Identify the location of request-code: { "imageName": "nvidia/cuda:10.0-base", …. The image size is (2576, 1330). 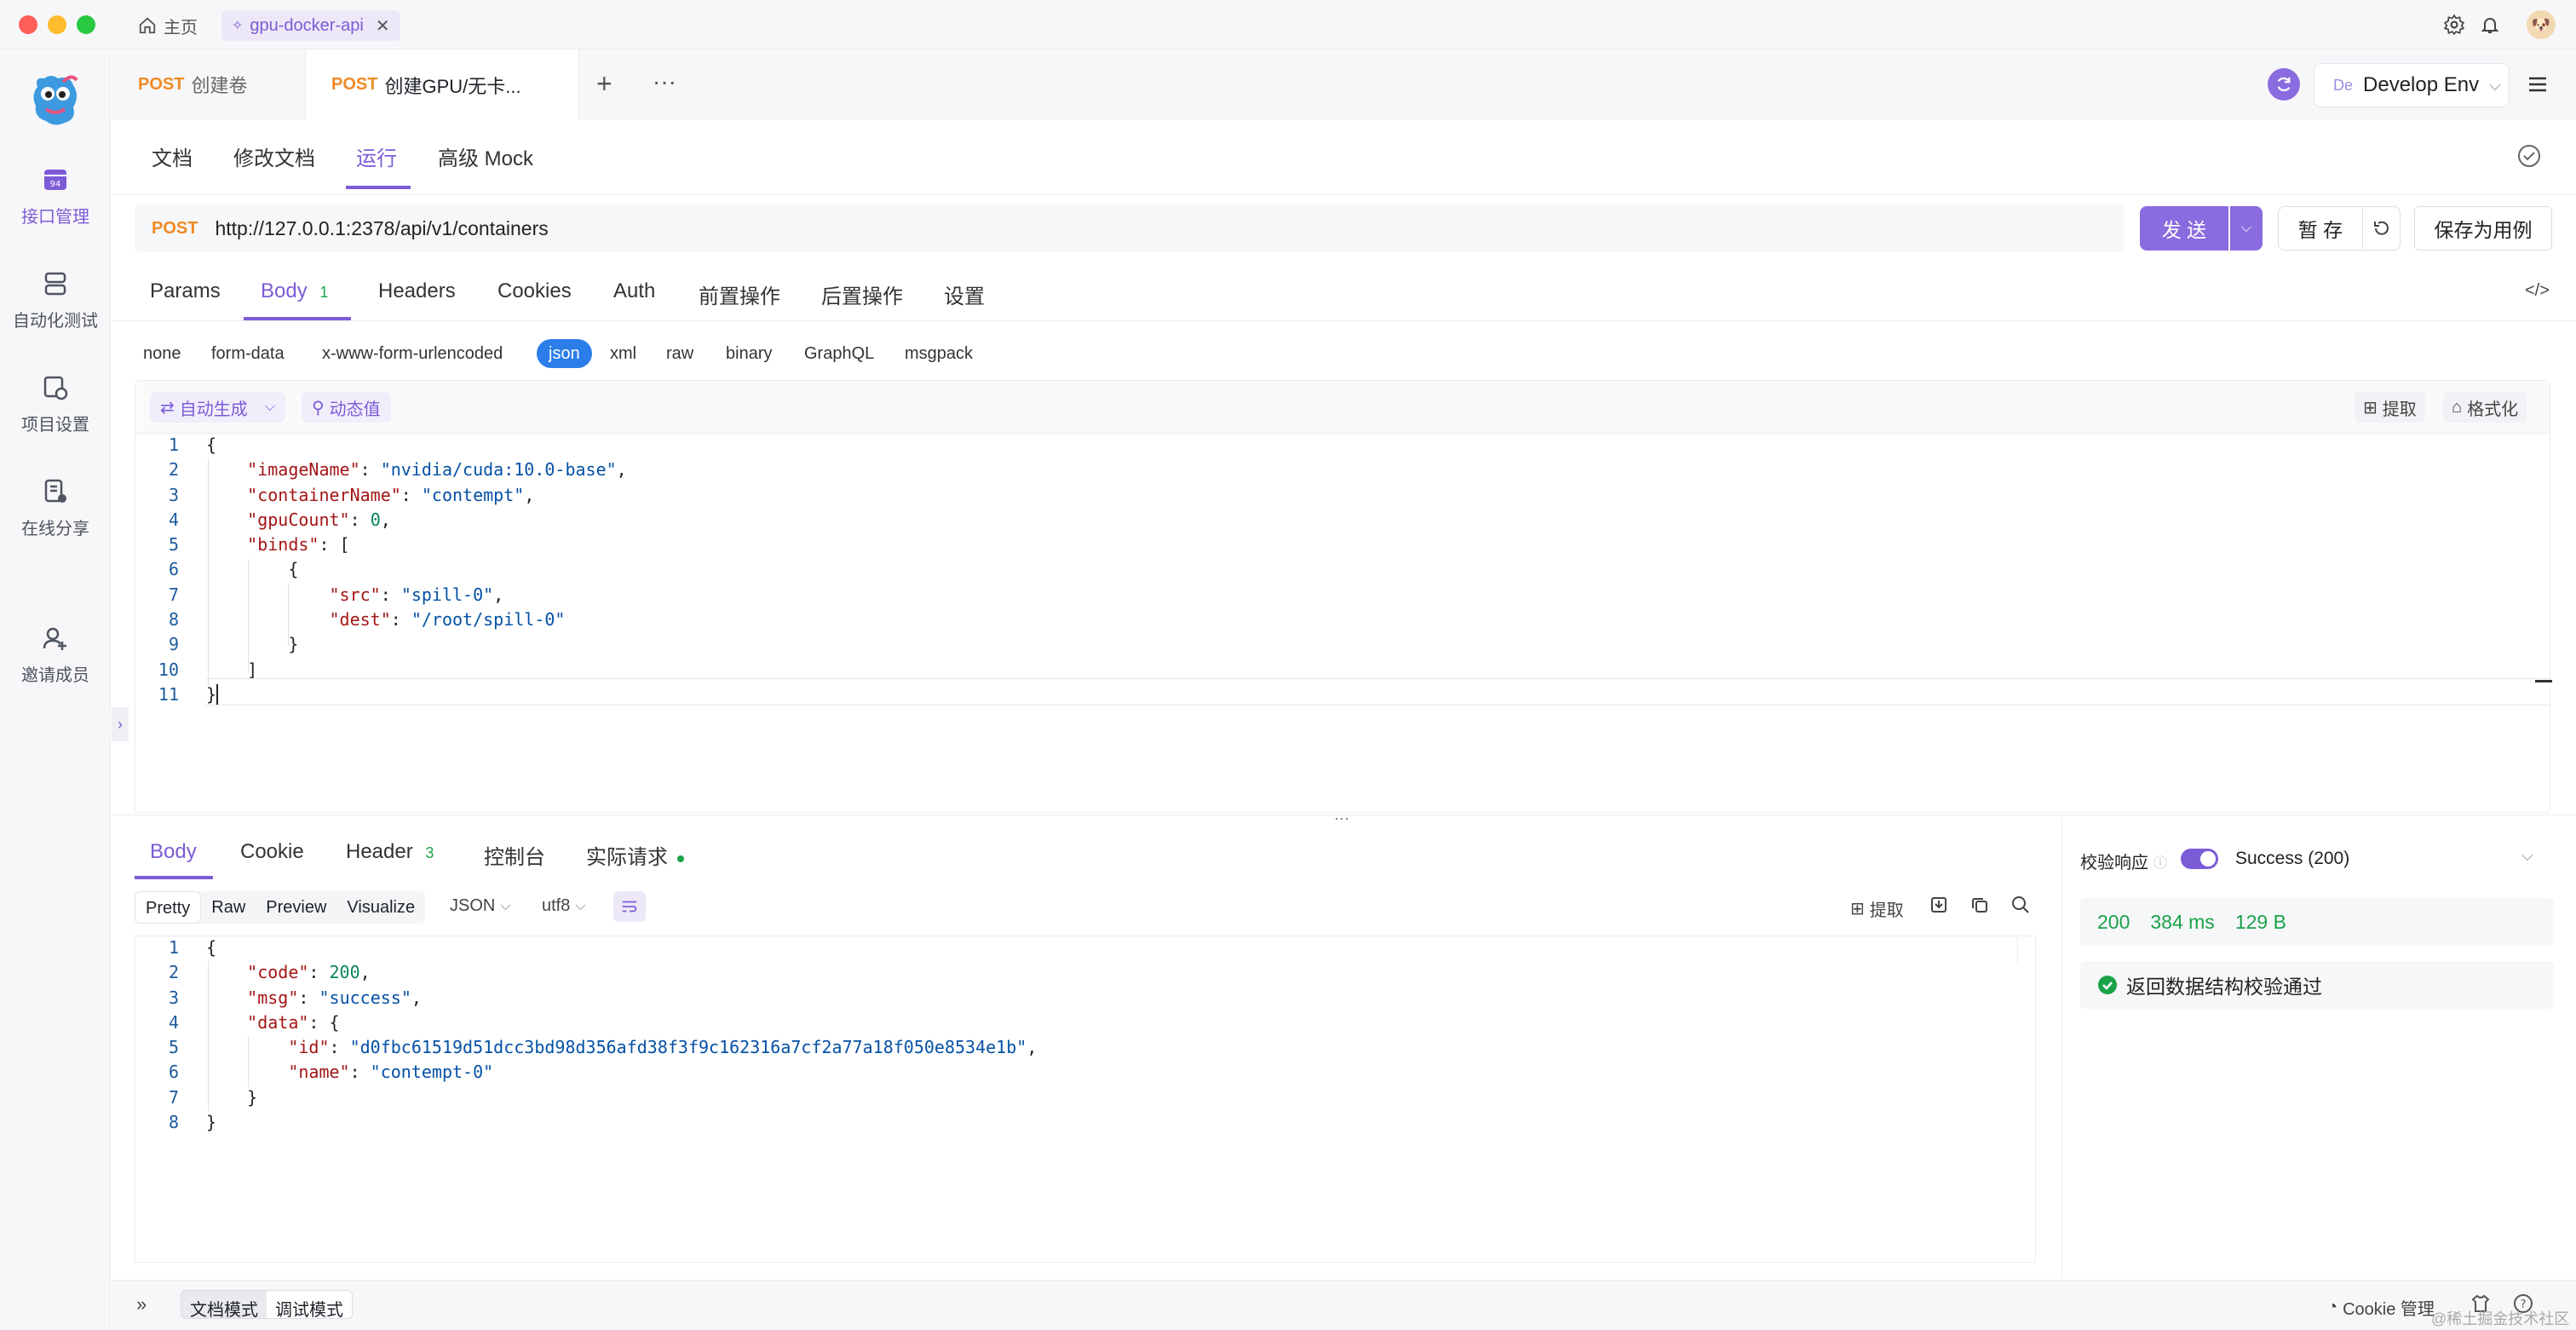
(417, 570).